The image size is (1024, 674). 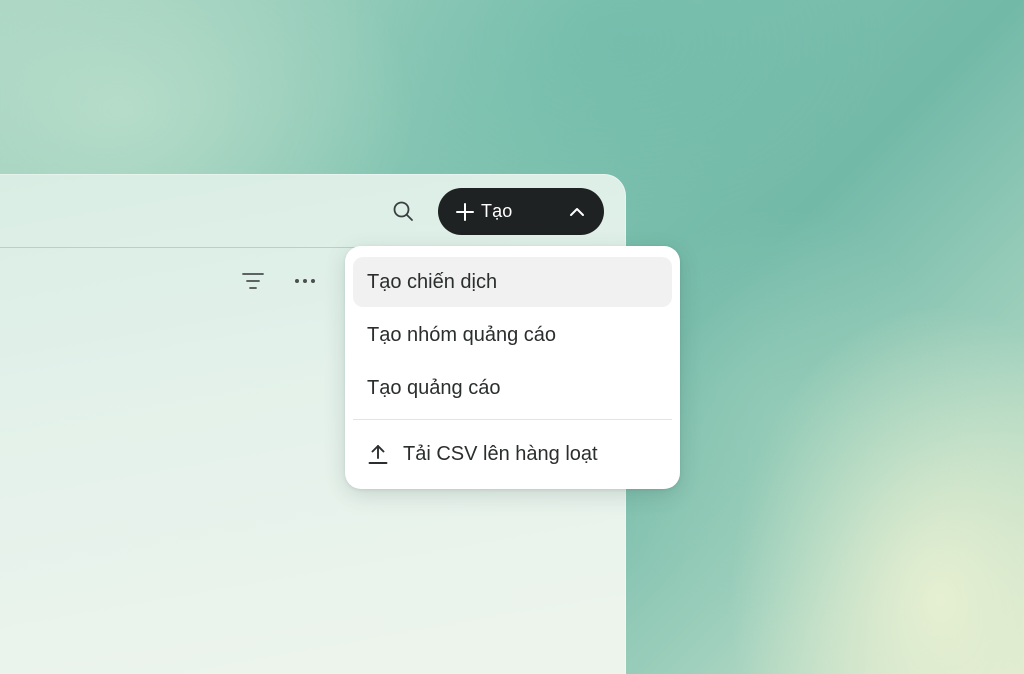 What do you see at coordinates (577, 212) in the screenshot?
I see `chevron-up-icon` at bounding box center [577, 212].